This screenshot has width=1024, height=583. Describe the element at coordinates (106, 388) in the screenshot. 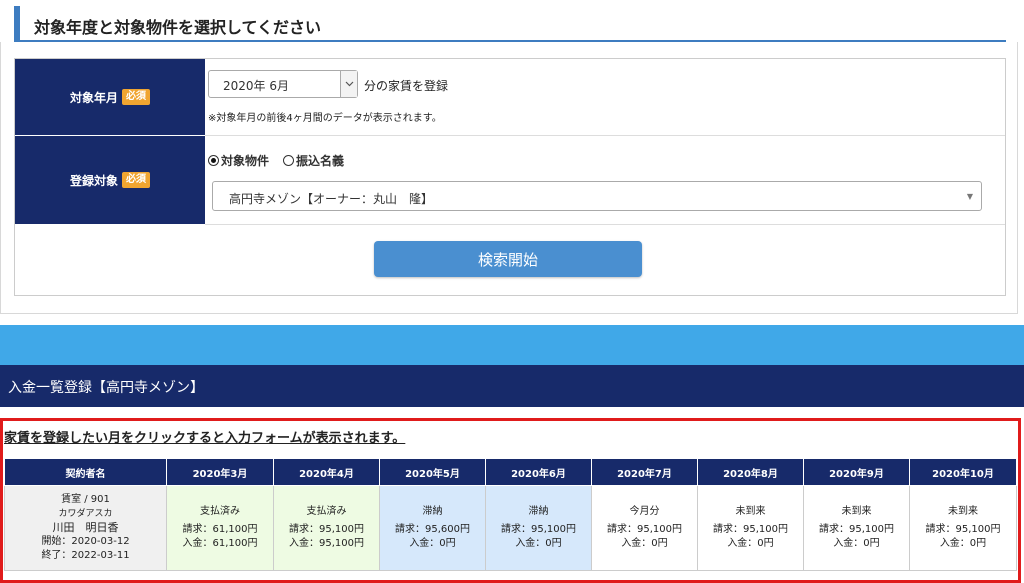

I see `list-title: 入金一覧登録【高円寺メゾン】` at that location.